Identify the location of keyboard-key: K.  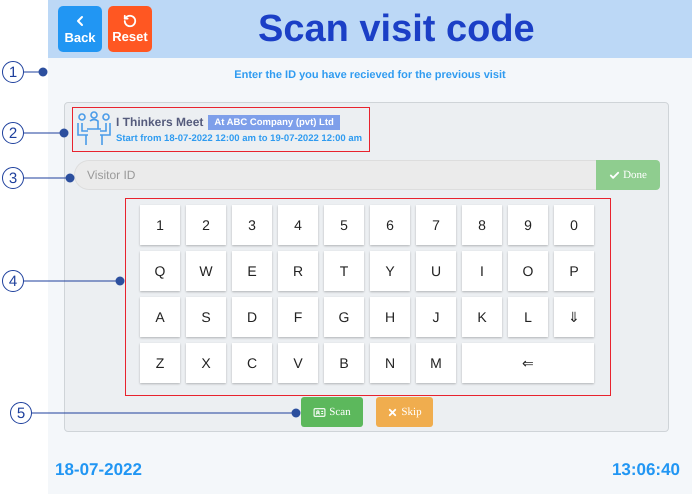
(482, 317).